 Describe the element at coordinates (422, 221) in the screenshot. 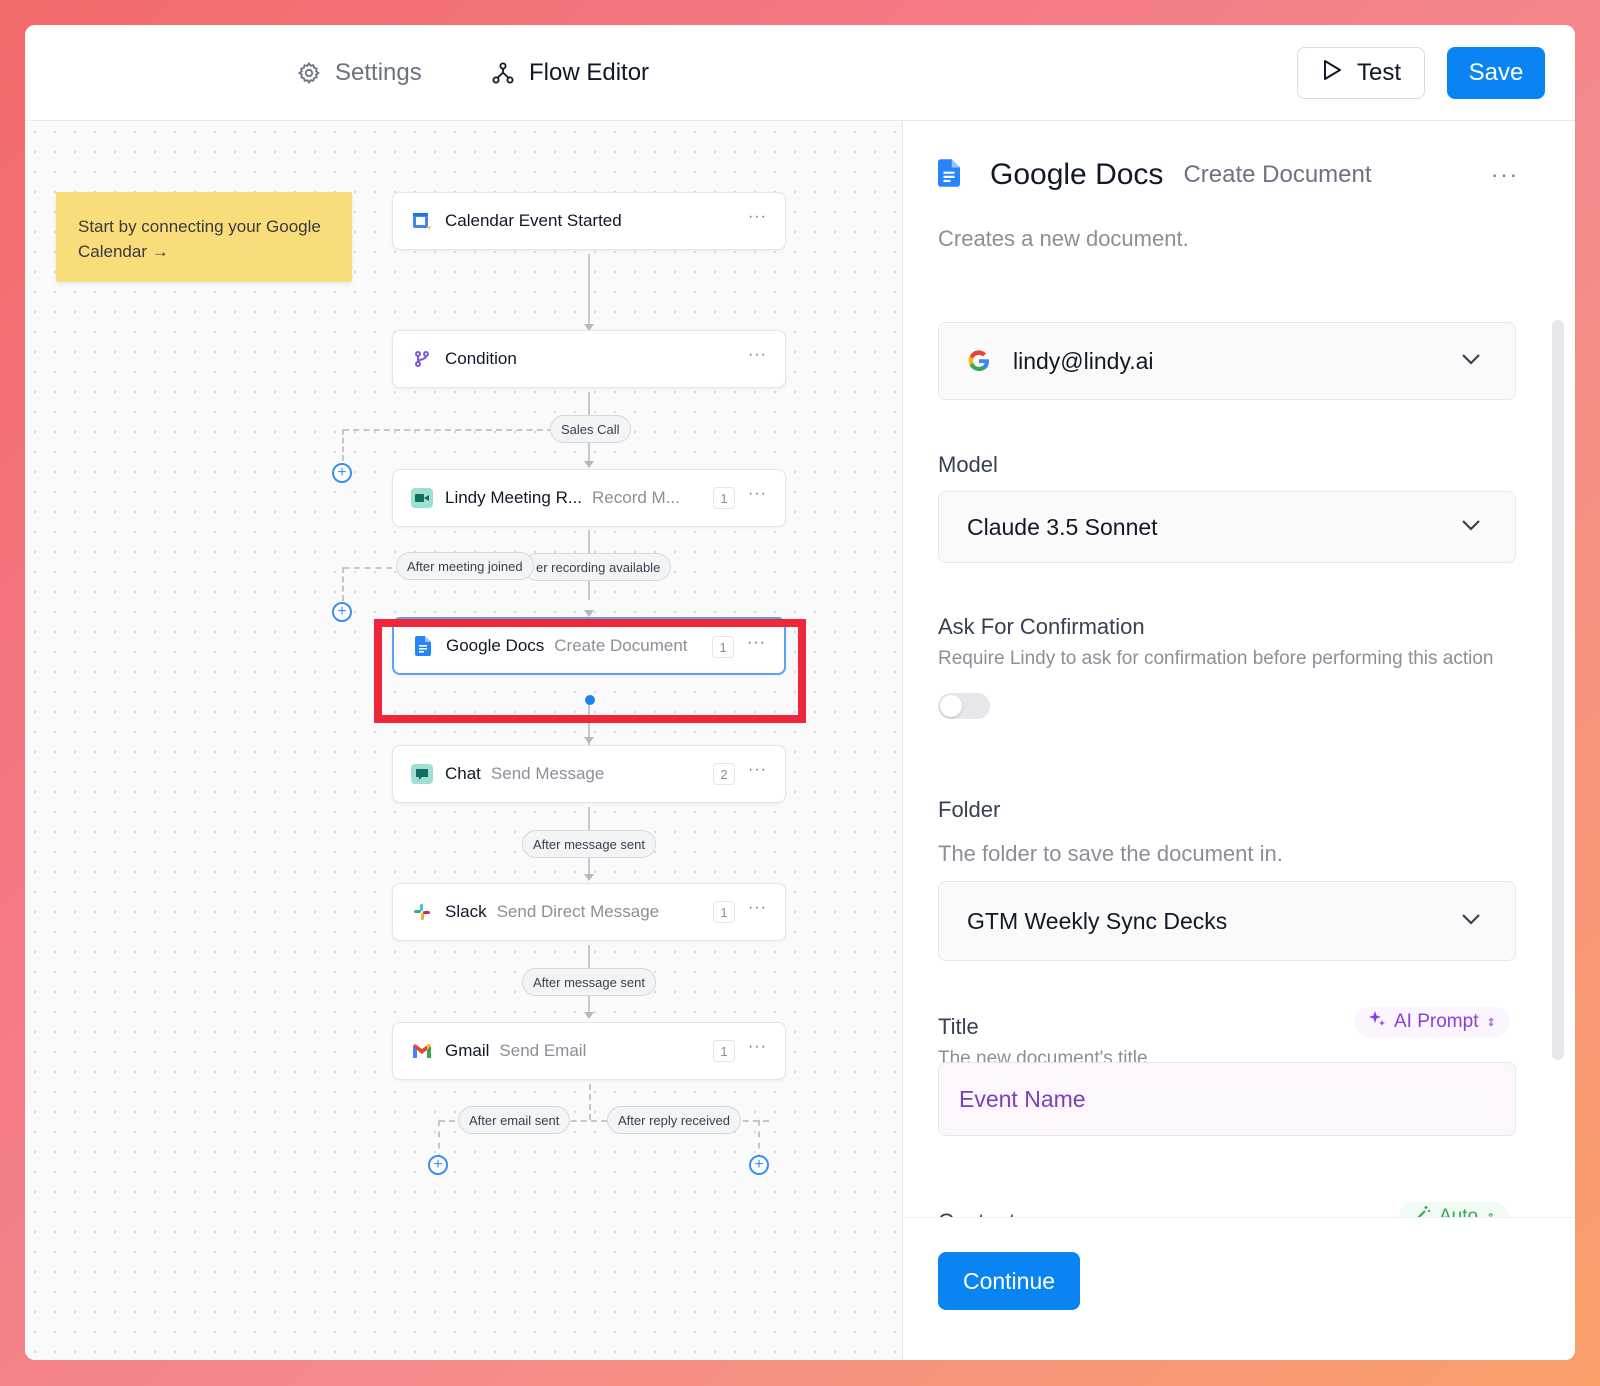

I see `calendar-icon` at that location.